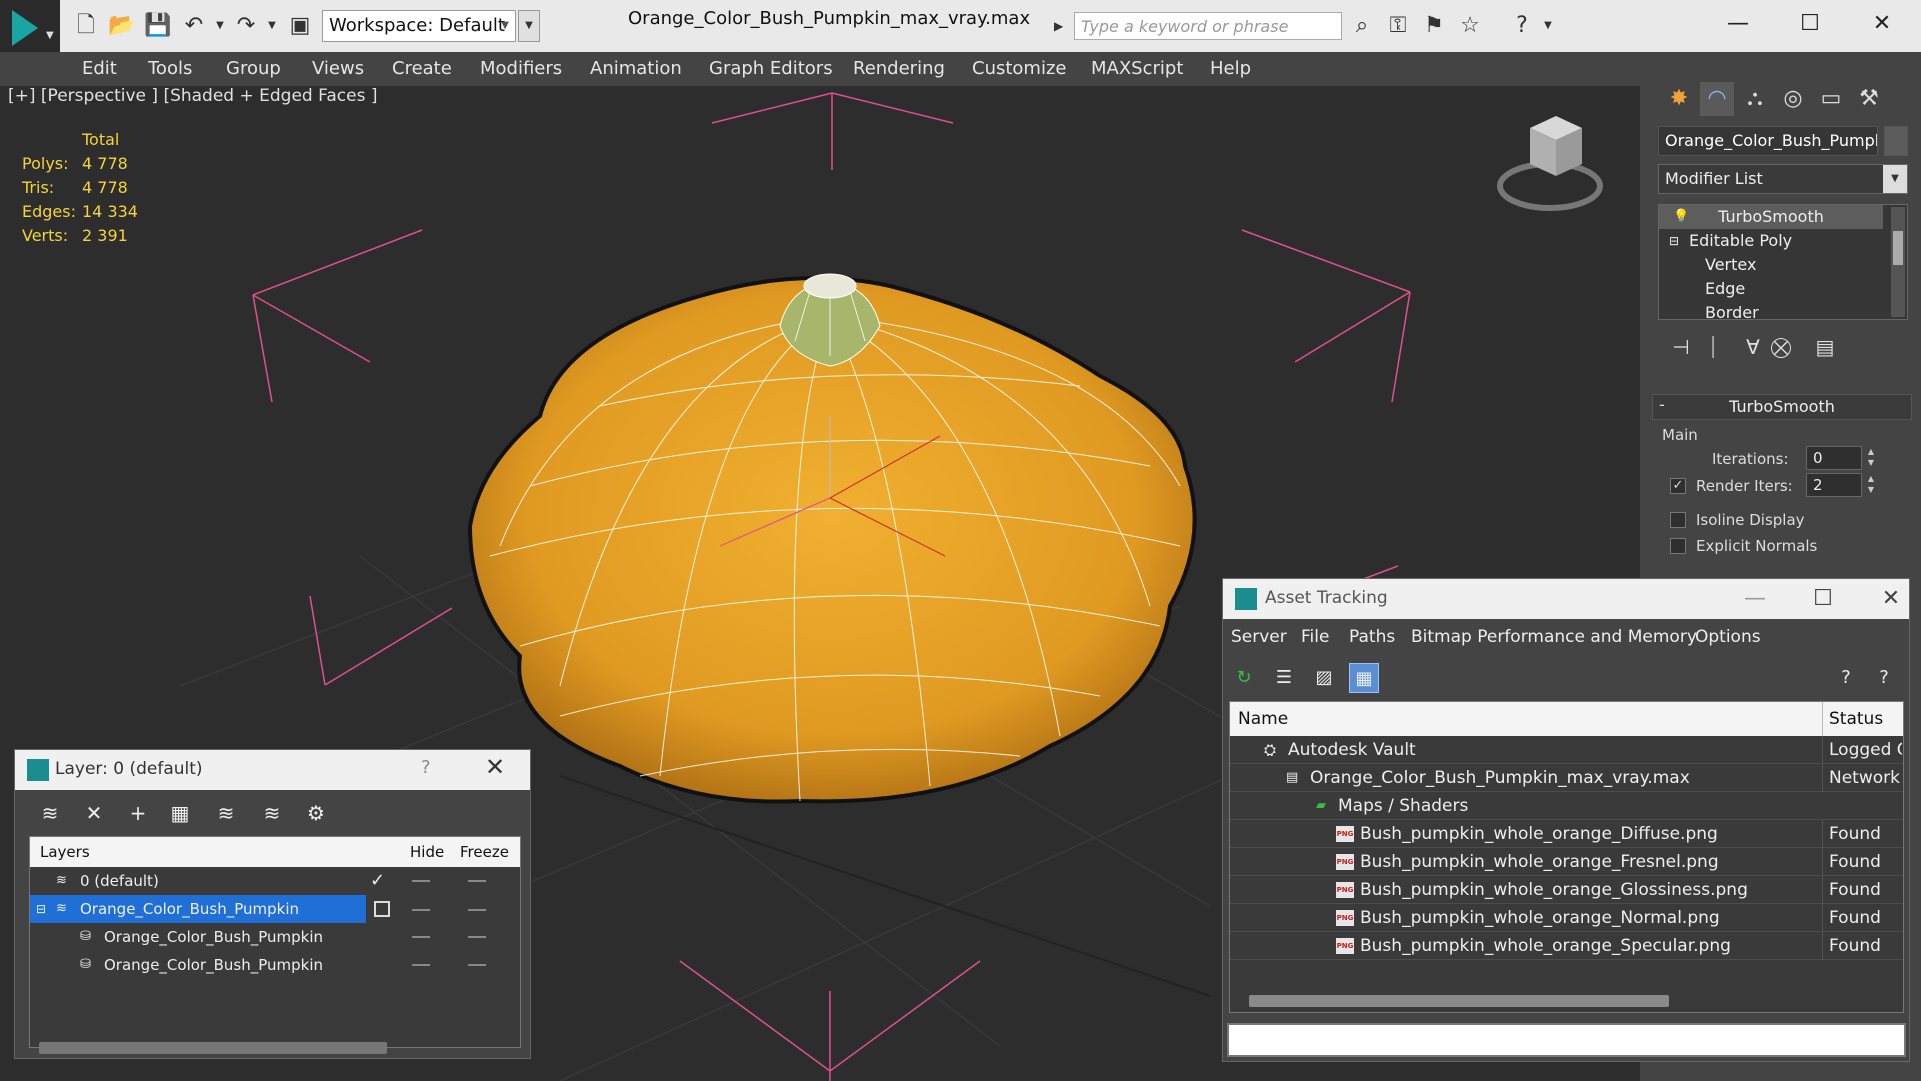 The width and height of the screenshot is (1921, 1081). I want to click on asset-horizontal-scrollbar, so click(1459, 1001).